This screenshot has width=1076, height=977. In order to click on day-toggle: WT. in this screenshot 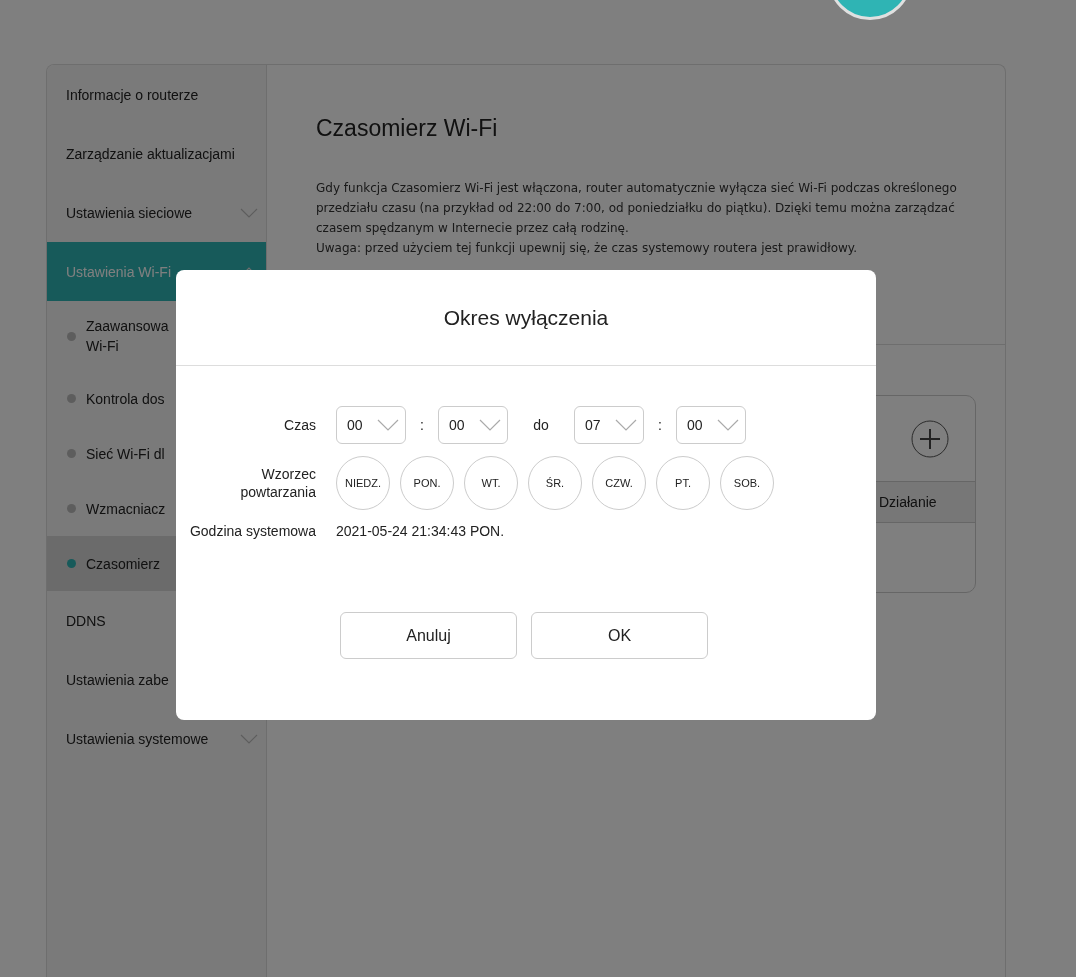, I will do `click(491, 483)`.